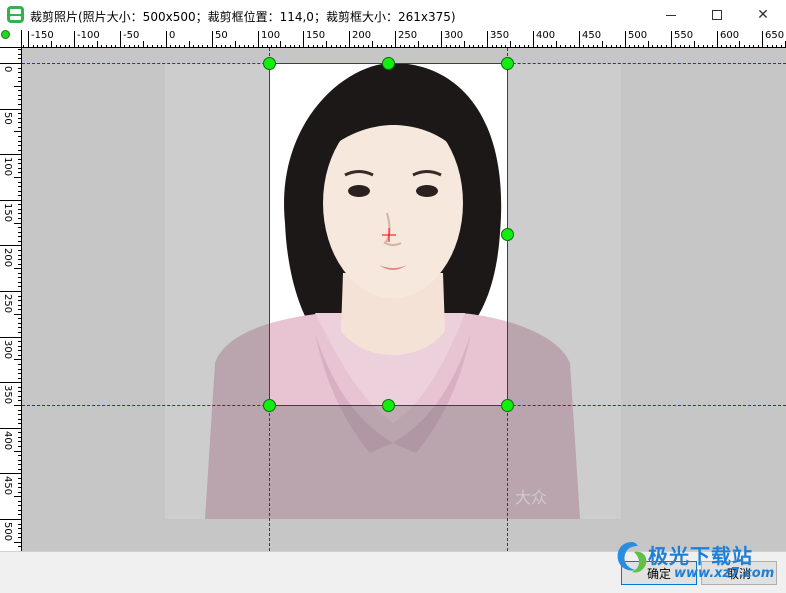  What do you see at coordinates (546, 35) in the screenshot?
I see `ruler-label: 400` at bounding box center [546, 35].